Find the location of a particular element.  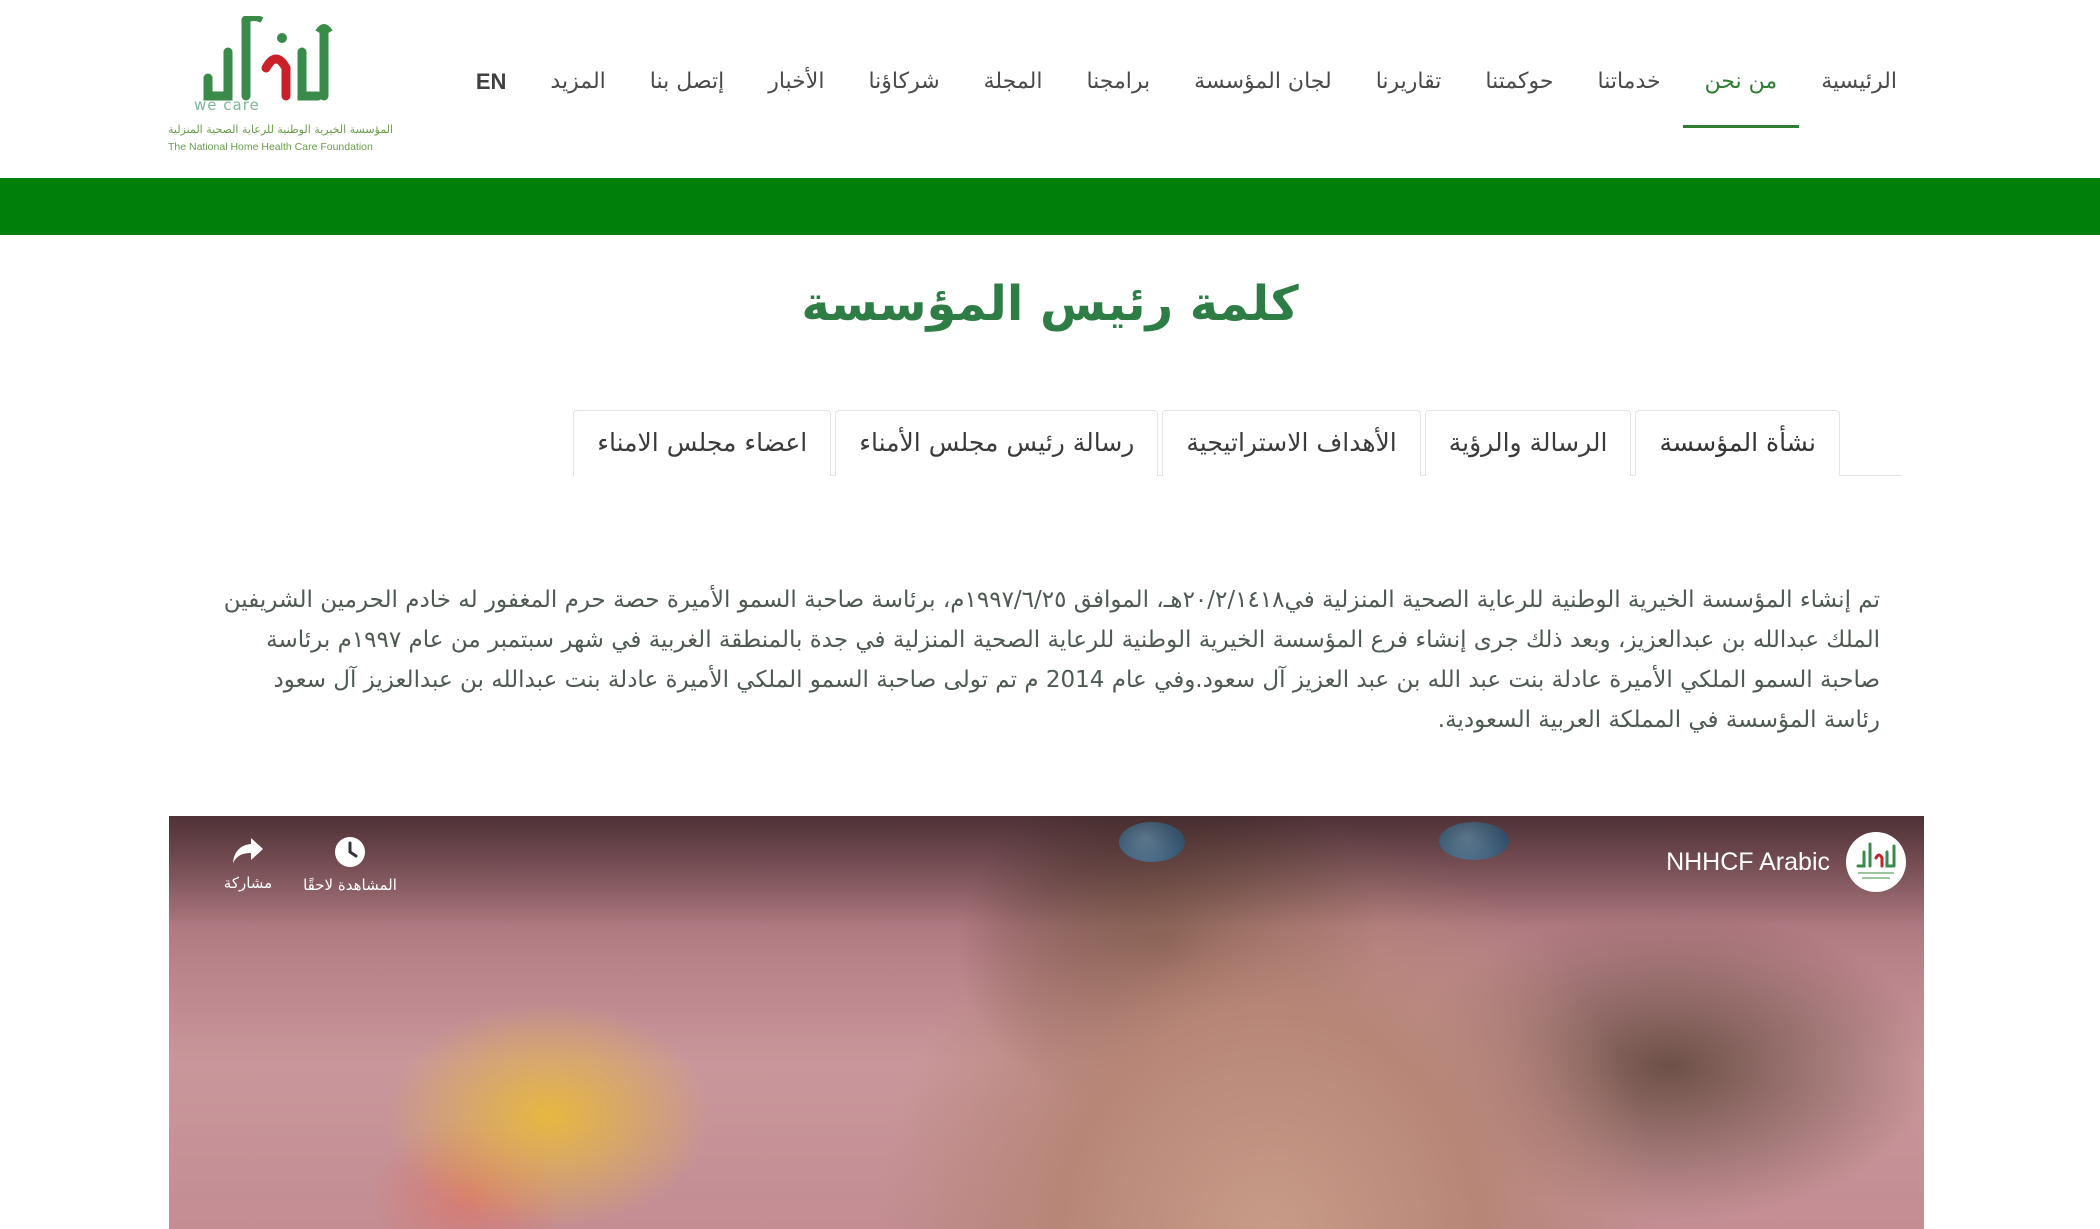

nav-about-us: من نحن is located at coordinates (1741, 95).